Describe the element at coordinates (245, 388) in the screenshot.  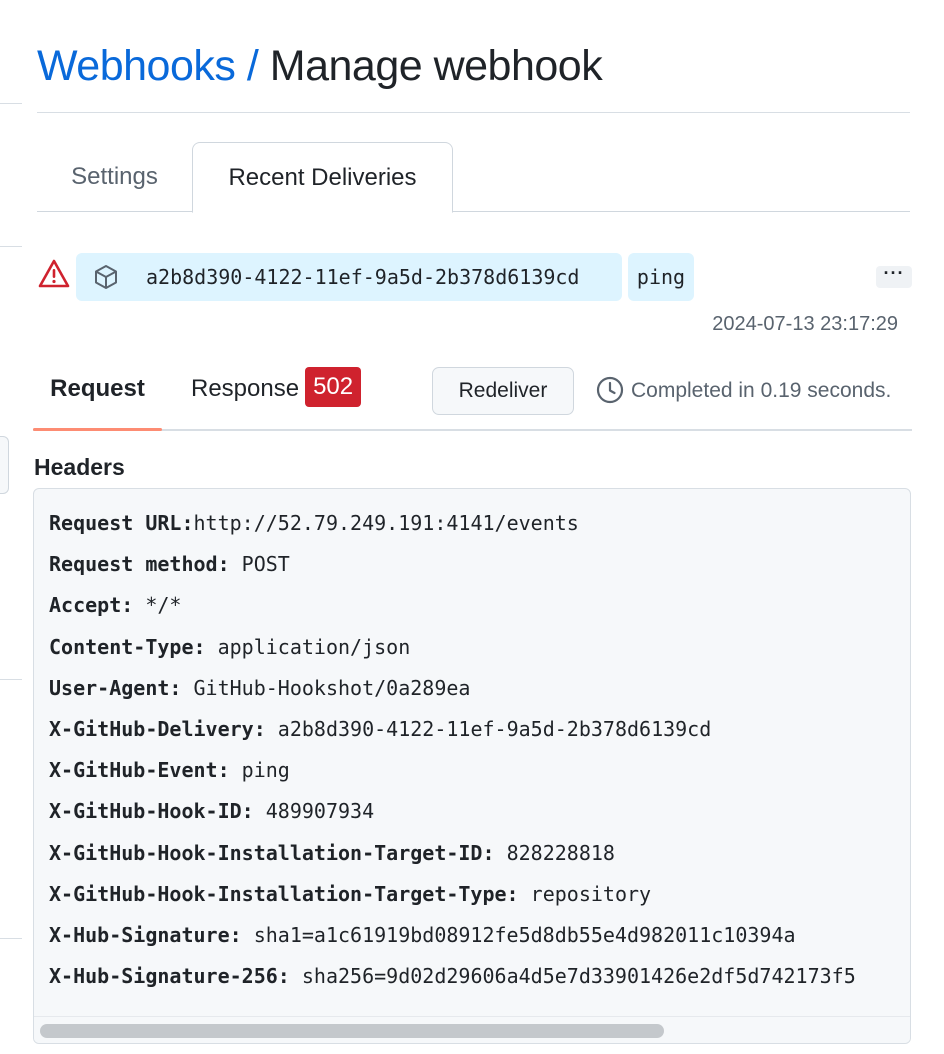
I see `tab-response-label: Response` at that location.